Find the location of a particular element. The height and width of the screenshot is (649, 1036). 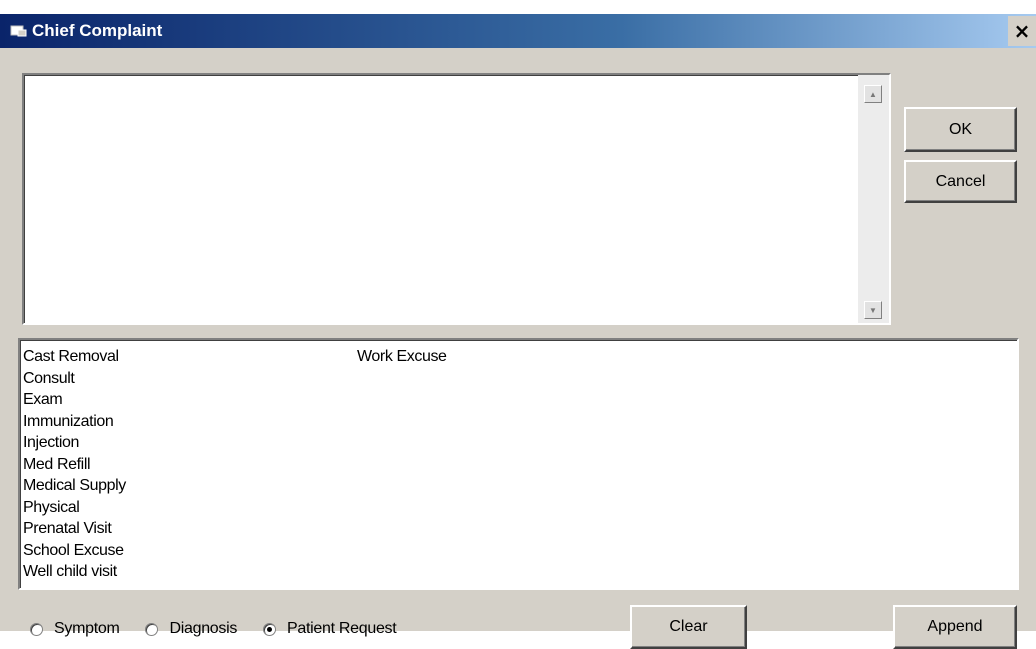

radio-diagnosis: Diagnosis is located at coordinates (191, 629).